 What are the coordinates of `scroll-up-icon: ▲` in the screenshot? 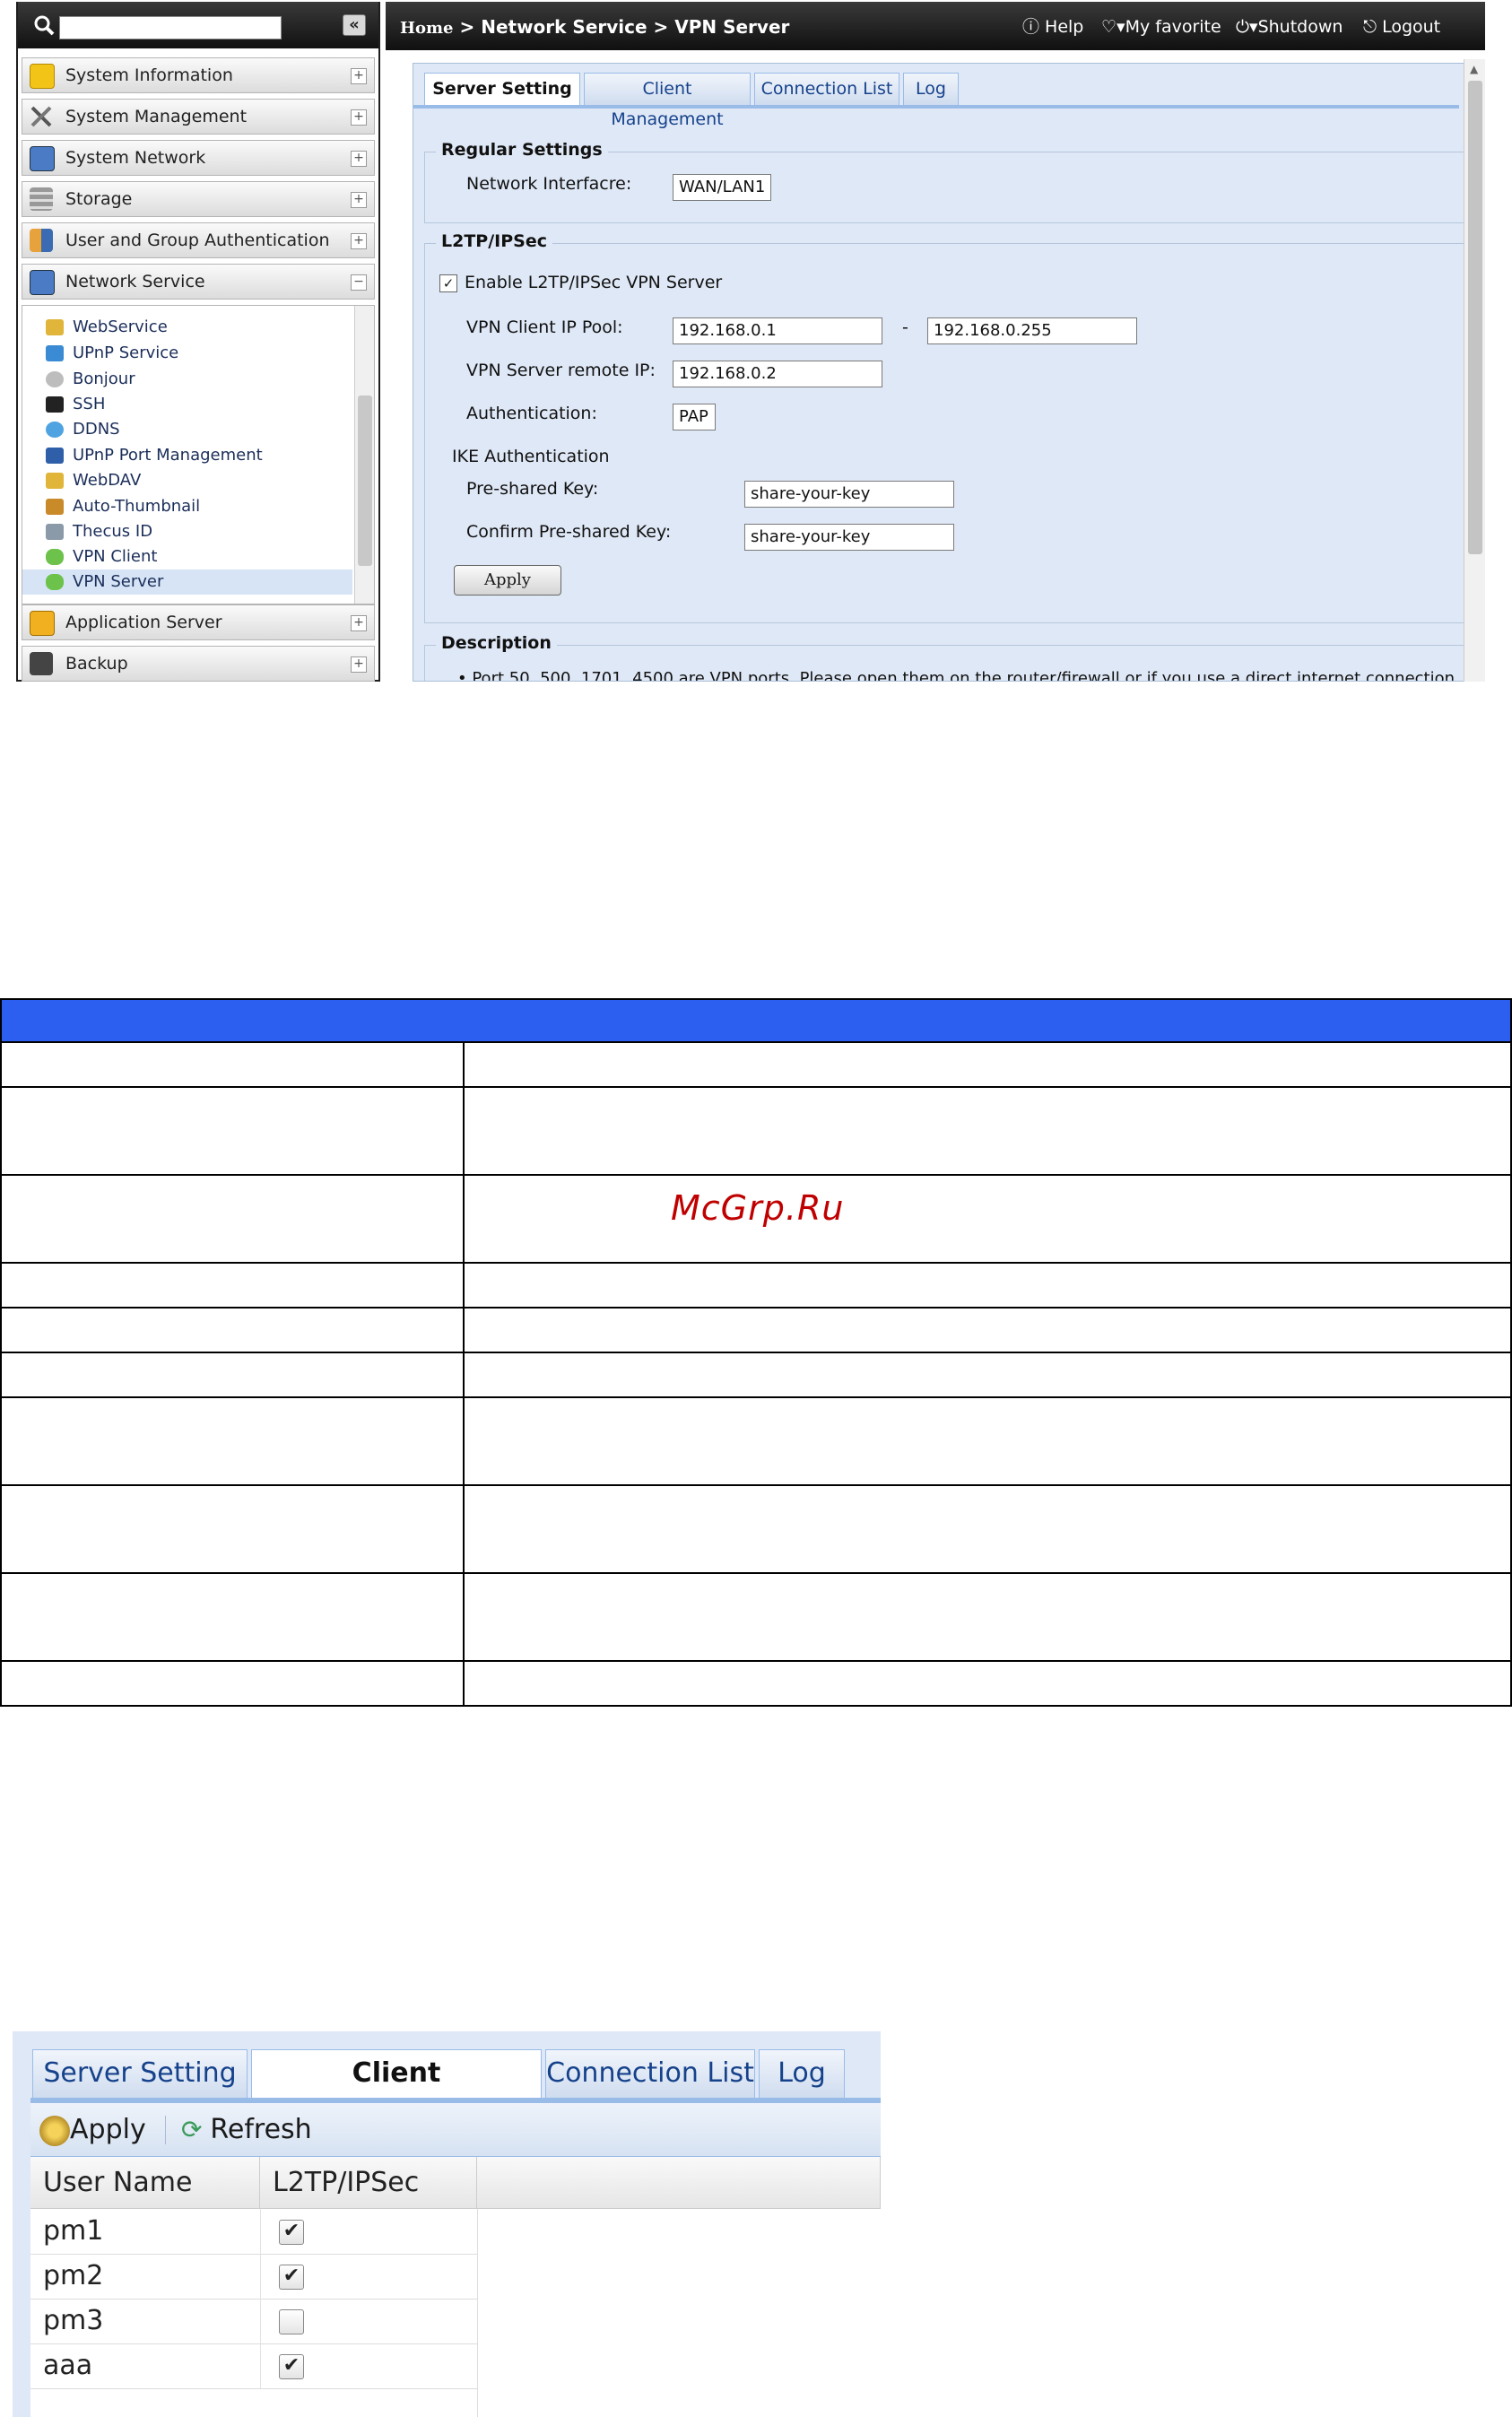 It's located at (1474, 69).